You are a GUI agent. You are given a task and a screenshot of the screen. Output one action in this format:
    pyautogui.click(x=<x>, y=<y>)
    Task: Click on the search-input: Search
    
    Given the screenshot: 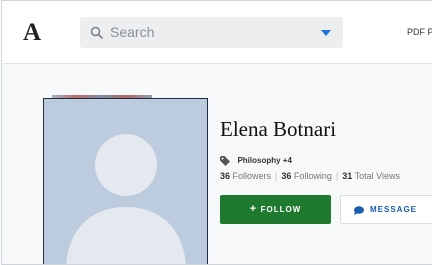 What is the action you would take?
    pyautogui.click(x=132, y=32)
    